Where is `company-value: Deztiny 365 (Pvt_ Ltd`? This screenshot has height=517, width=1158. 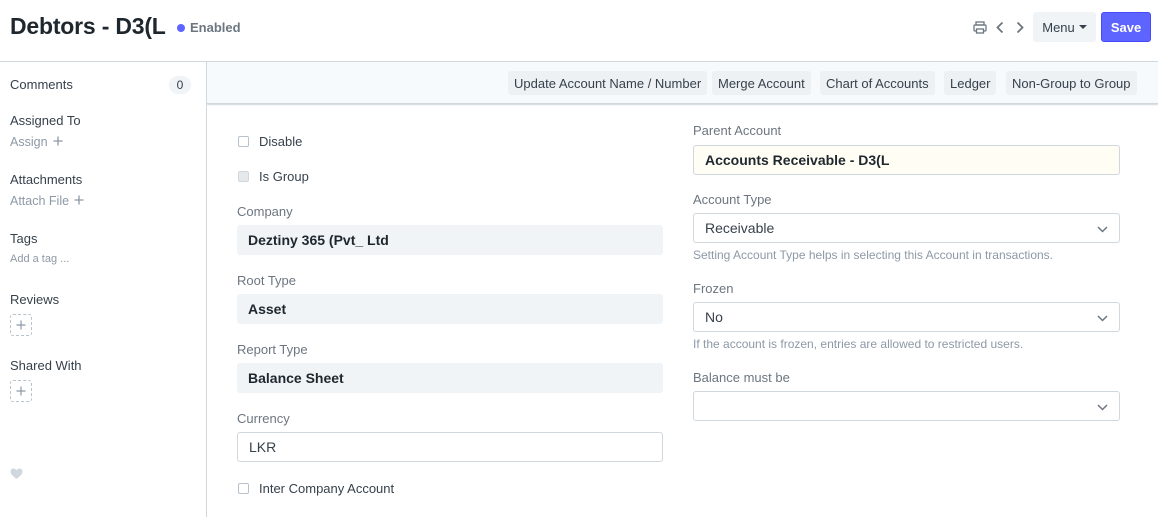
company-value: Deztiny 365 (Pvt_ Ltd is located at coordinates (450, 240).